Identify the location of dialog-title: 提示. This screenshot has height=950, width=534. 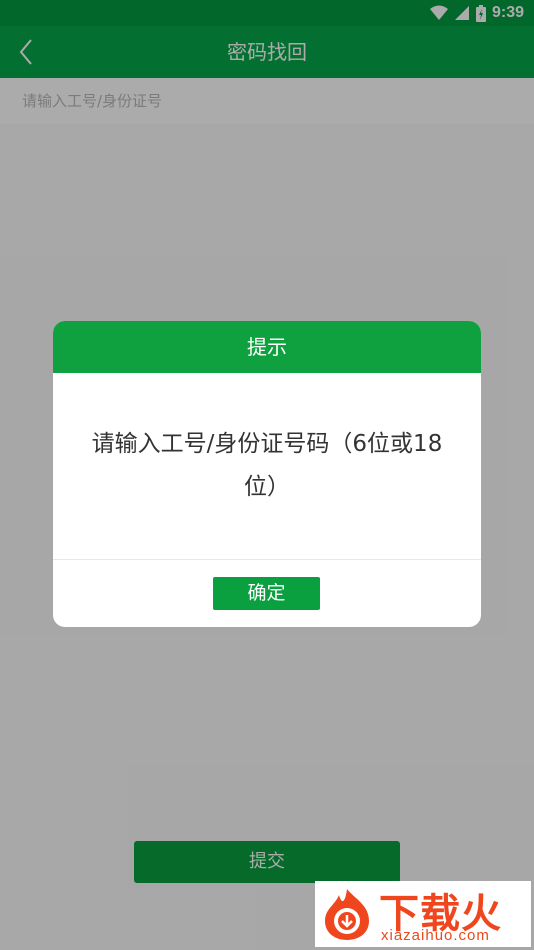
(267, 347).